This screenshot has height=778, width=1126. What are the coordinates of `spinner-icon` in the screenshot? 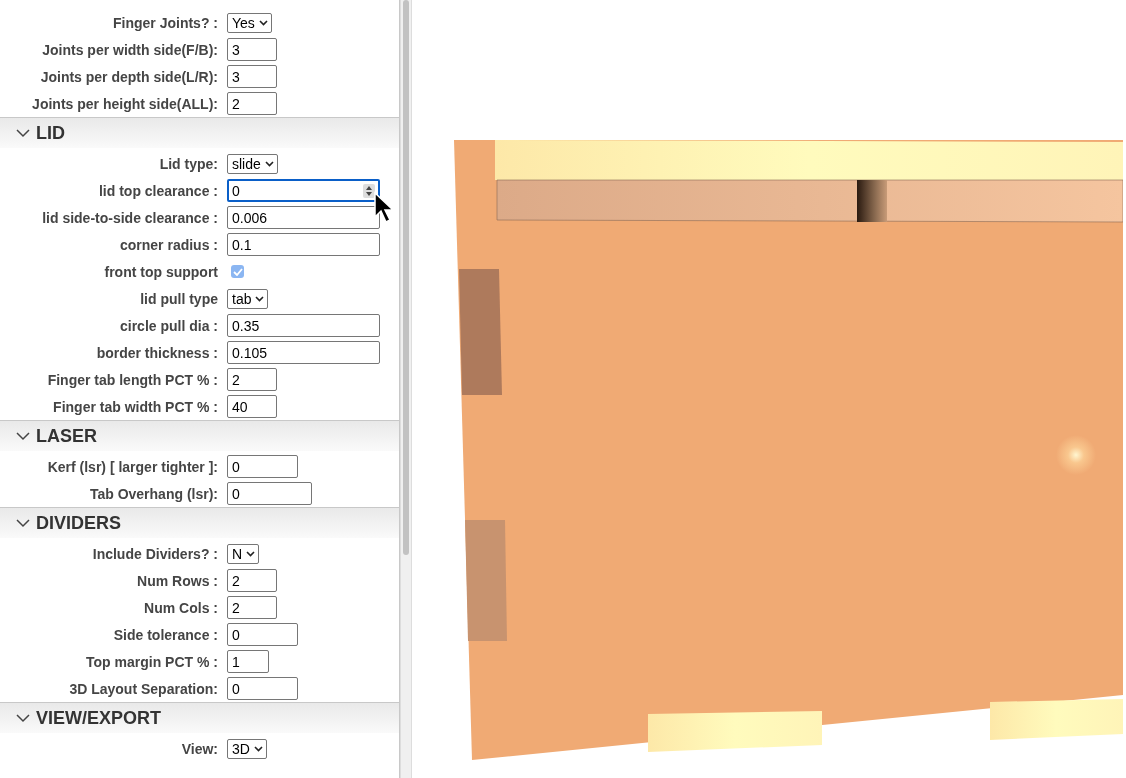 It's located at (369, 190).